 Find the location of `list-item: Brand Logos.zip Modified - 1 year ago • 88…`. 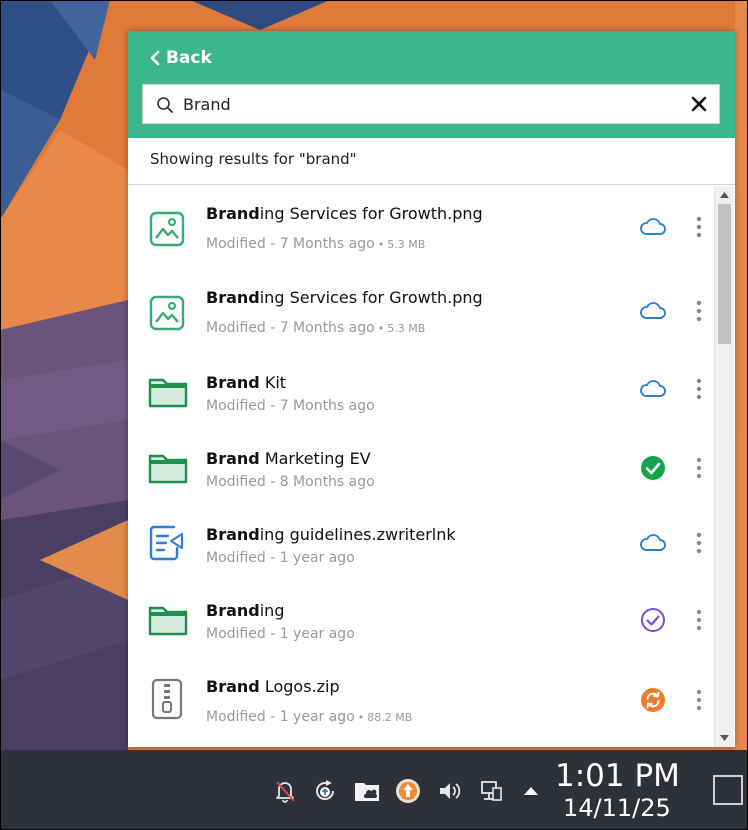

list-item: Brand Logos.zip Modified - 1 year ago • 88… is located at coordinates (421, 702).